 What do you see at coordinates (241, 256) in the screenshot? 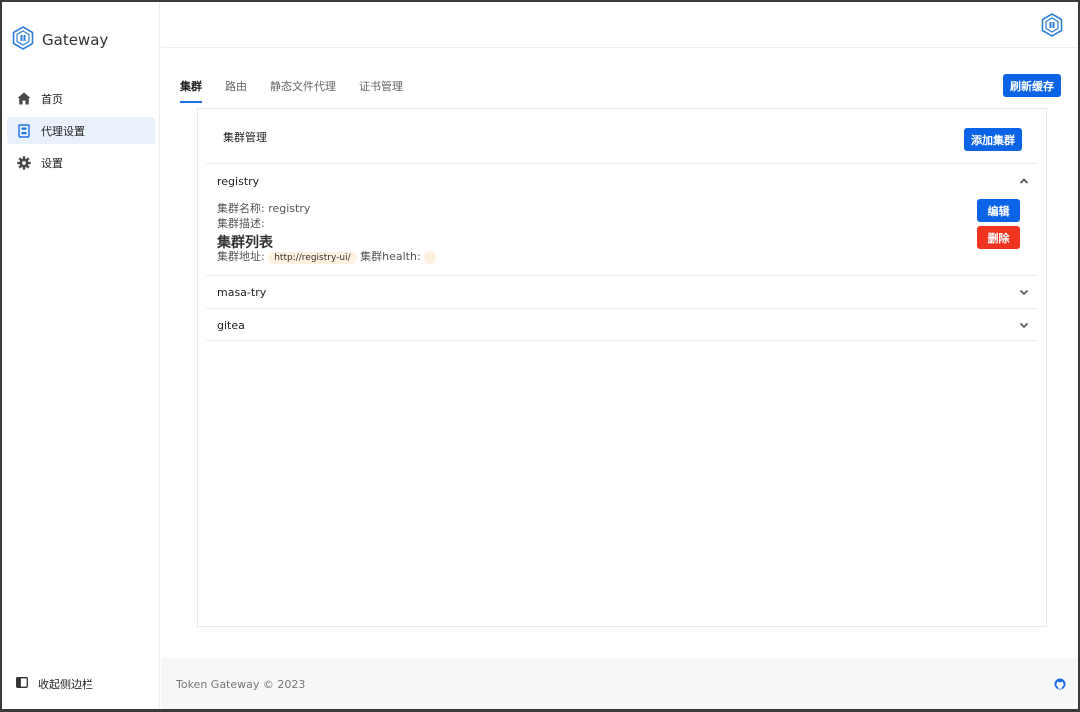
I see `cluster-address-label: 集群地址:` at bounding box center [241, 256].